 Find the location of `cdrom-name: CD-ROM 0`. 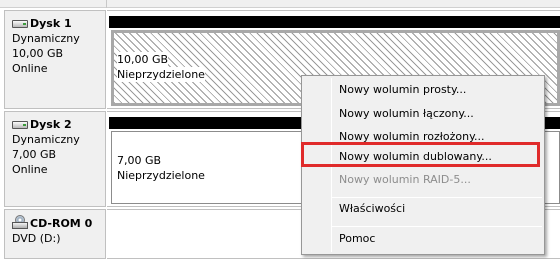

cdrom-name: CD-ROM 0 is located at coordinates (61, 223).